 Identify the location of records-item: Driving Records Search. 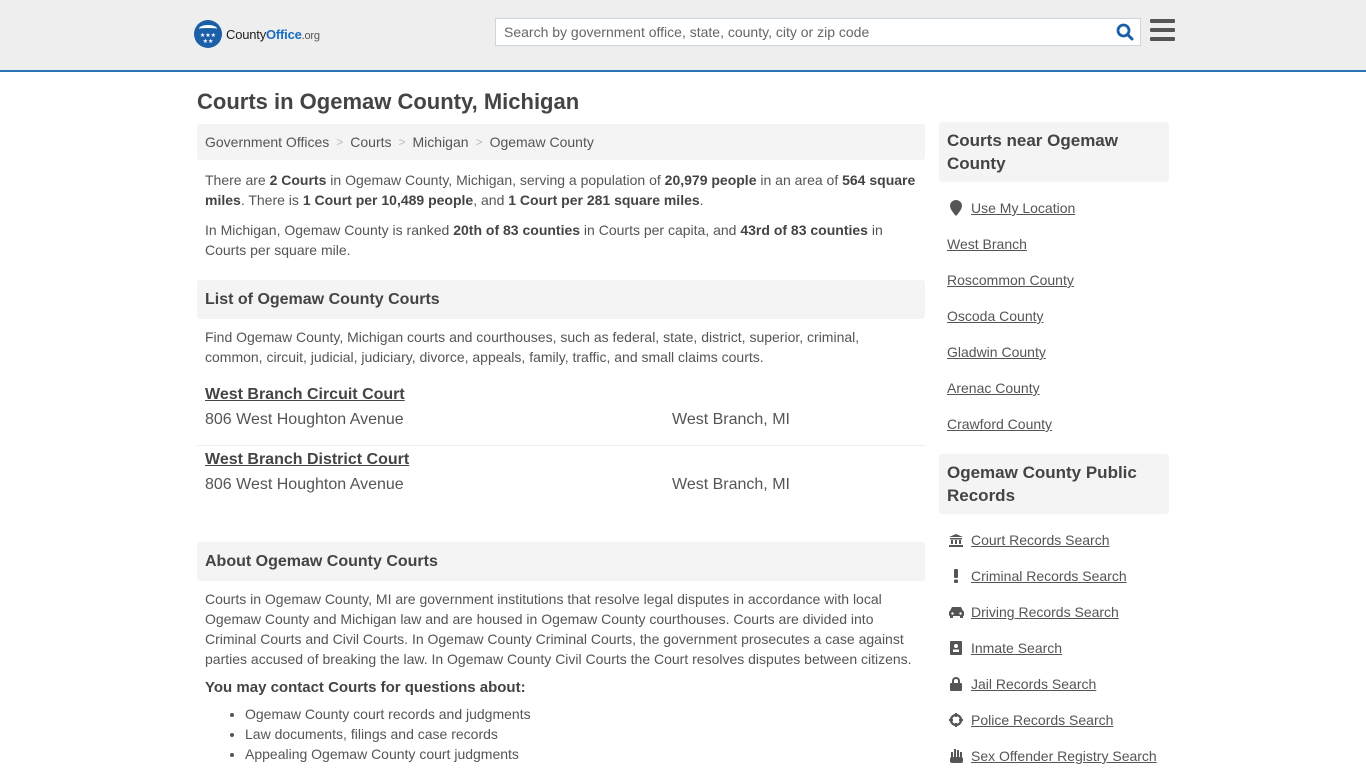
(1054, 612).